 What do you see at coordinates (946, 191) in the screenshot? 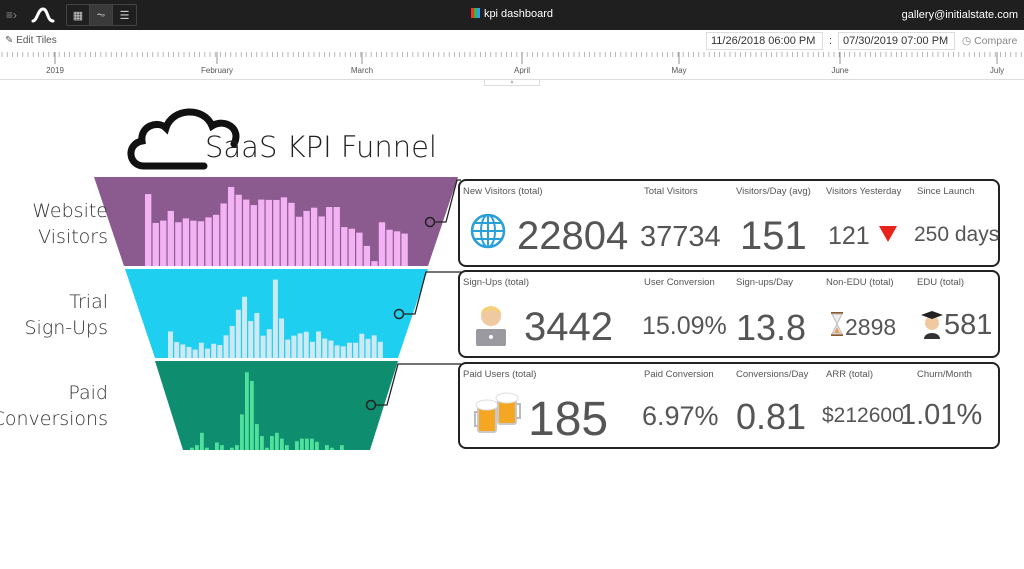
I see `metric-label: Since Launch` at bounding box center [946, 191].